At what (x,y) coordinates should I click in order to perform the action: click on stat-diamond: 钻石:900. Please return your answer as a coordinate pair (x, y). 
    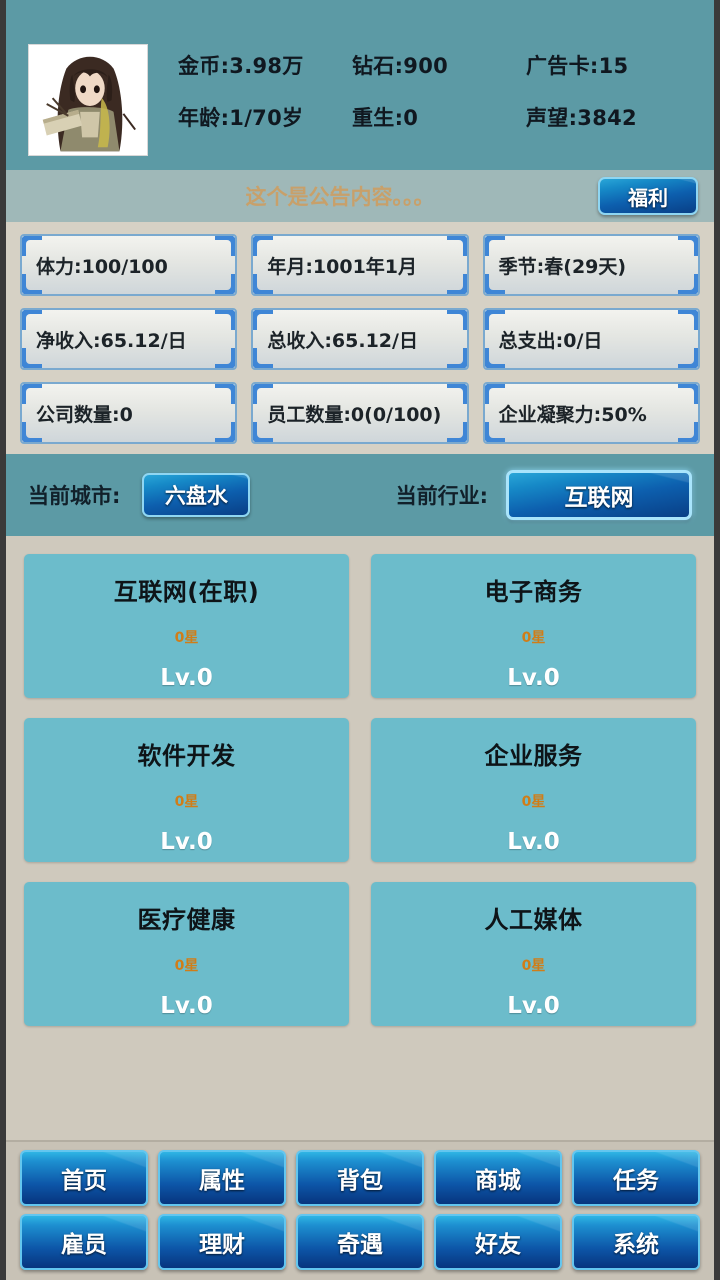
    Looking at the image, I should click on (400, 66).